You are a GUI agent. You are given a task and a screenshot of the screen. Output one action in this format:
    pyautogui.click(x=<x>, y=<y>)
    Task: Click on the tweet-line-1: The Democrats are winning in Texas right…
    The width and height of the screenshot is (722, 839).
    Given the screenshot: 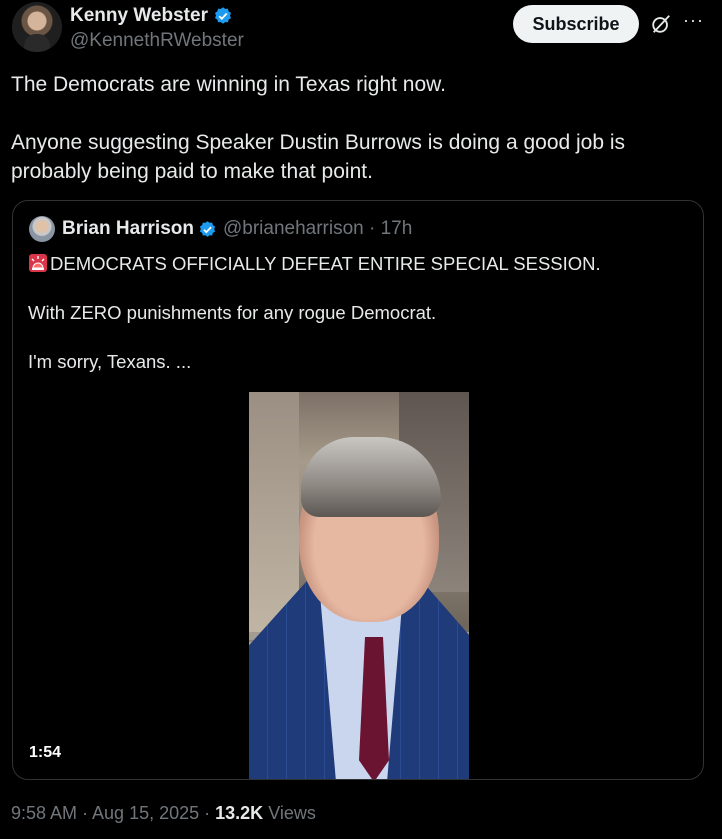 What is the action you would take?
    pyautogui.click(x=228, y=84)
    